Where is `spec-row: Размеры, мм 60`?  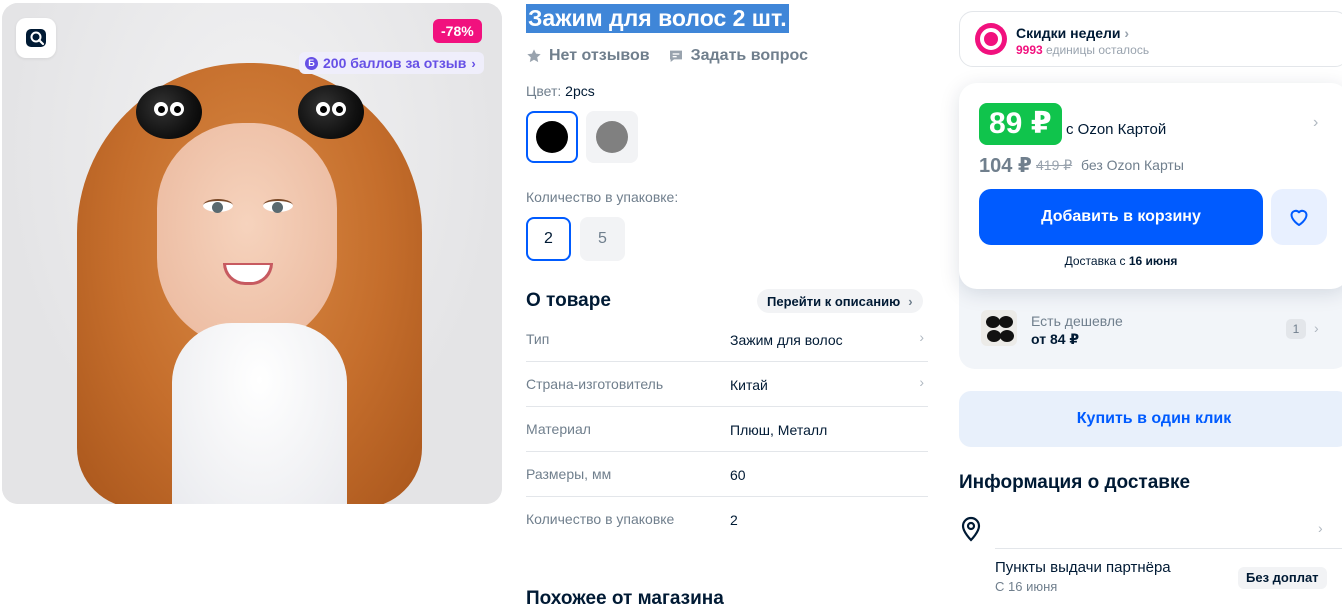
spec-row: Размеры, мм 60 is located at coordinates (727, 474).